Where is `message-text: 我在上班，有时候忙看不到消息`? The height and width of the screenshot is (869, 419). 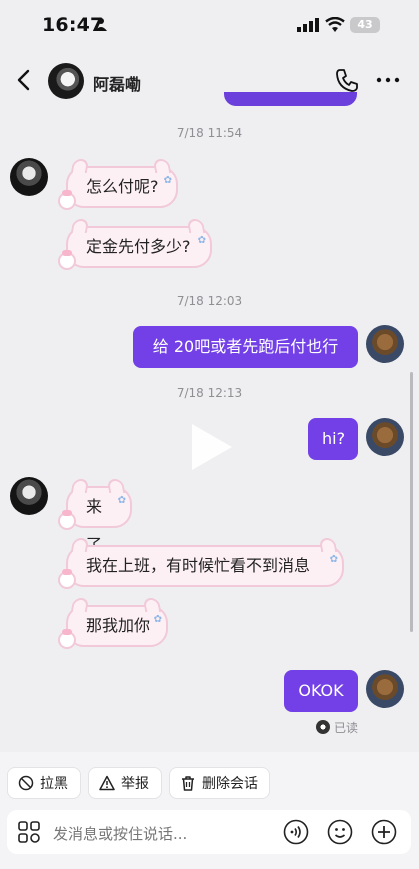
message-text: 我在上班，有时候忙看不到消息 is located at coordinates (198, 565).